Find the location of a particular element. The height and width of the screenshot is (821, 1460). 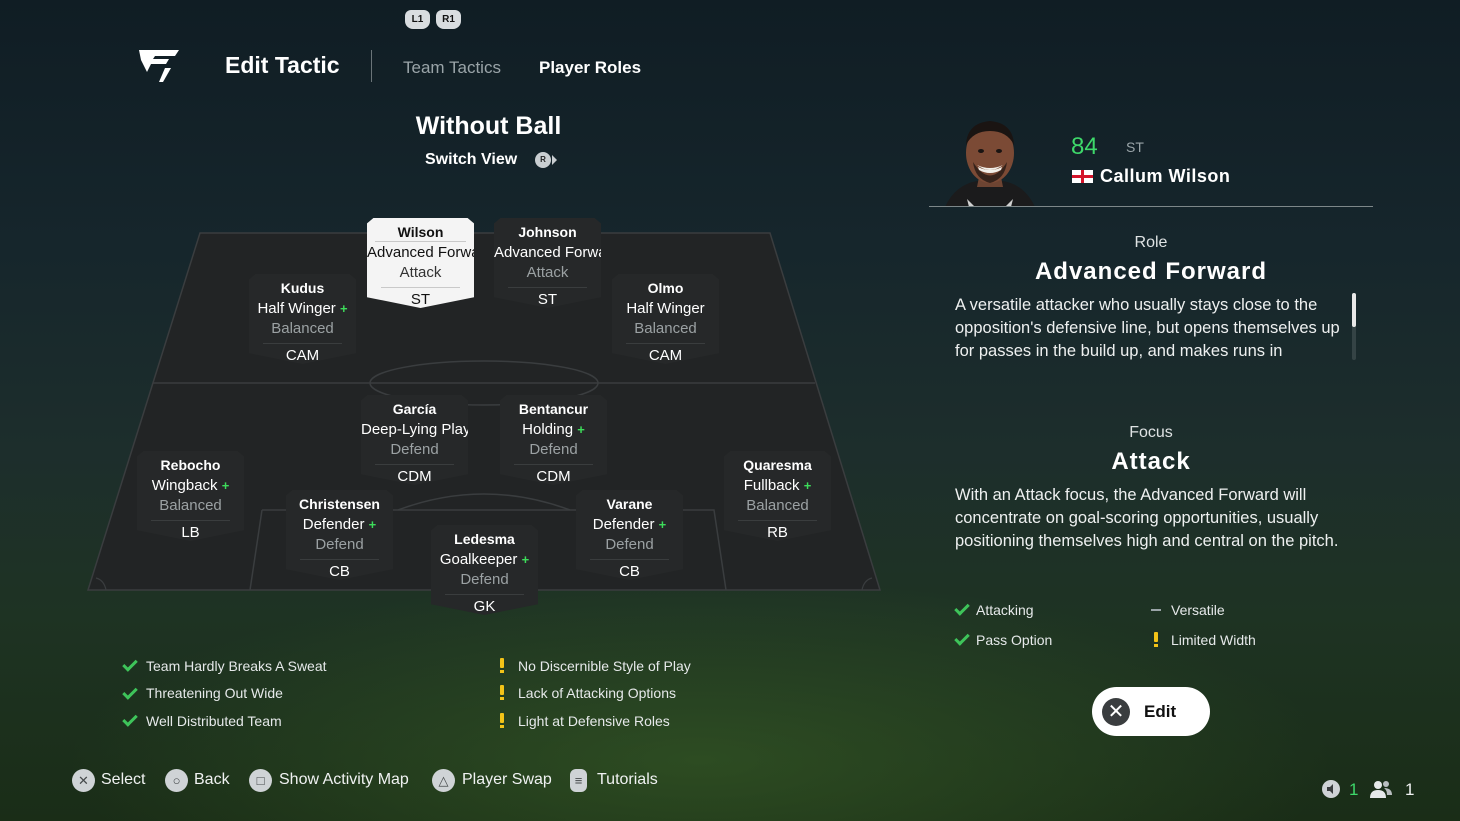

description-scrollbar is located at coordinates (1354, 310).